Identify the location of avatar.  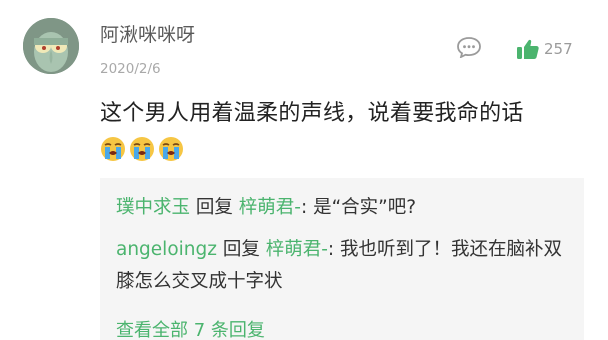
(51, 46).